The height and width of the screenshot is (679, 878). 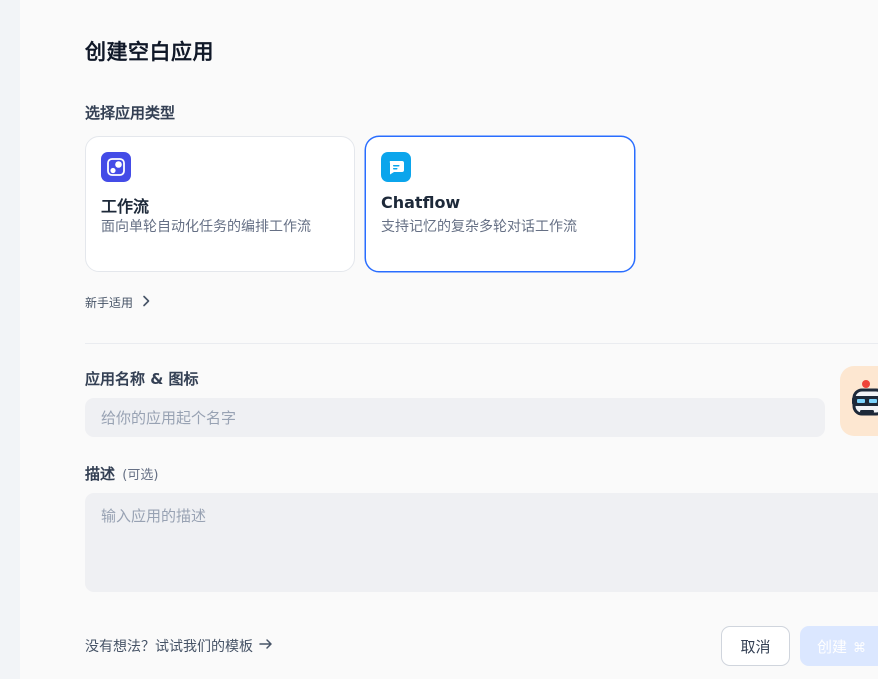 What do you see at coordinates (865, 398) in the screenshot?
I see `robot-emoji-icon` at bounding box center [865, 398].